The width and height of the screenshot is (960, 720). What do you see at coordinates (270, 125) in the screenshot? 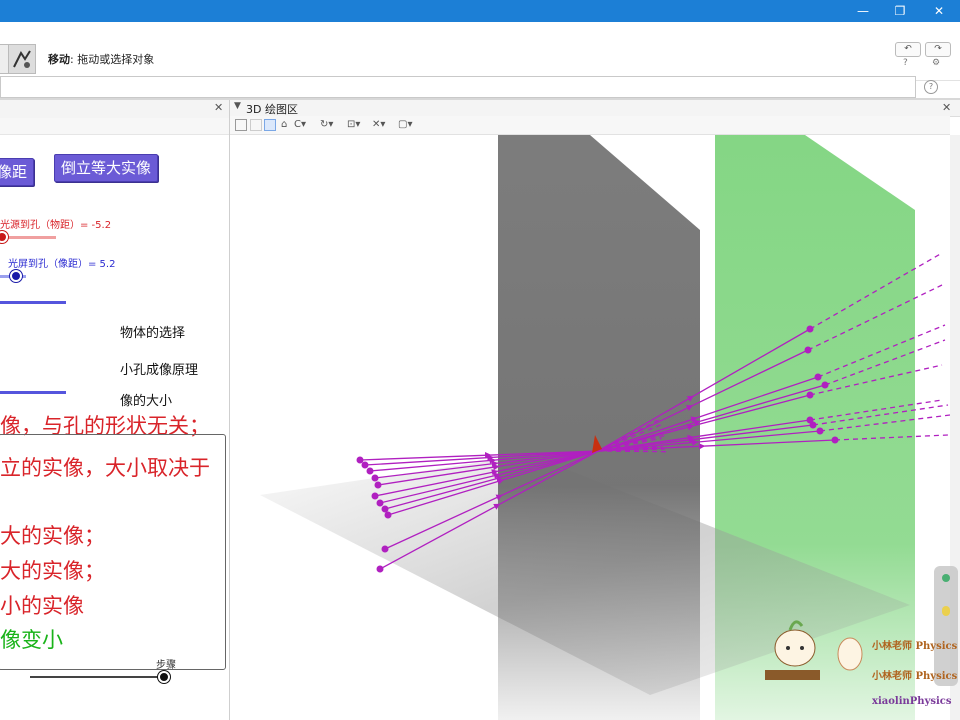
I see `show-plane-icon` at bounding box center [270, 125].